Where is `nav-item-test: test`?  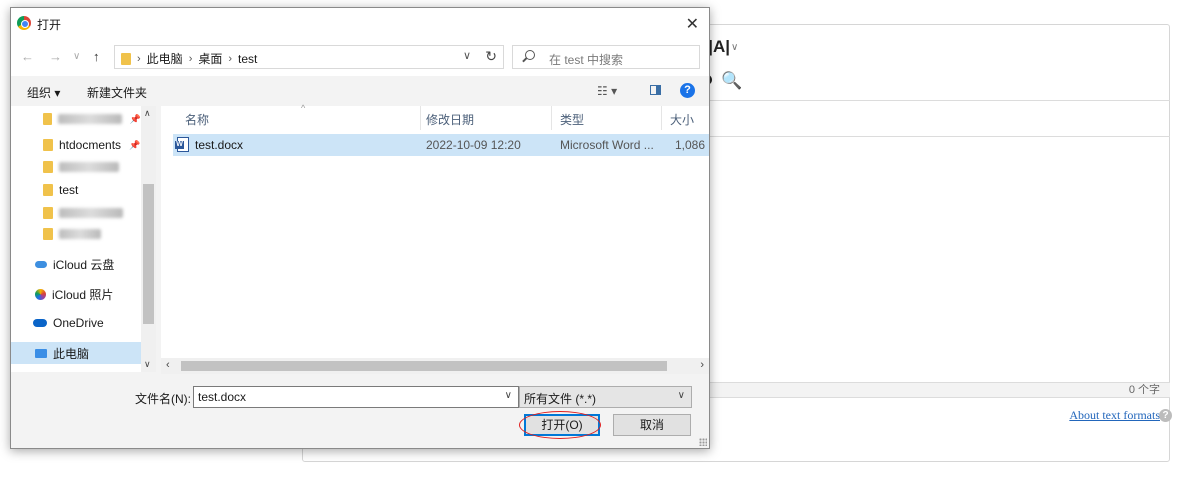 nav-item-test: test is located at coordinates (76, 190).